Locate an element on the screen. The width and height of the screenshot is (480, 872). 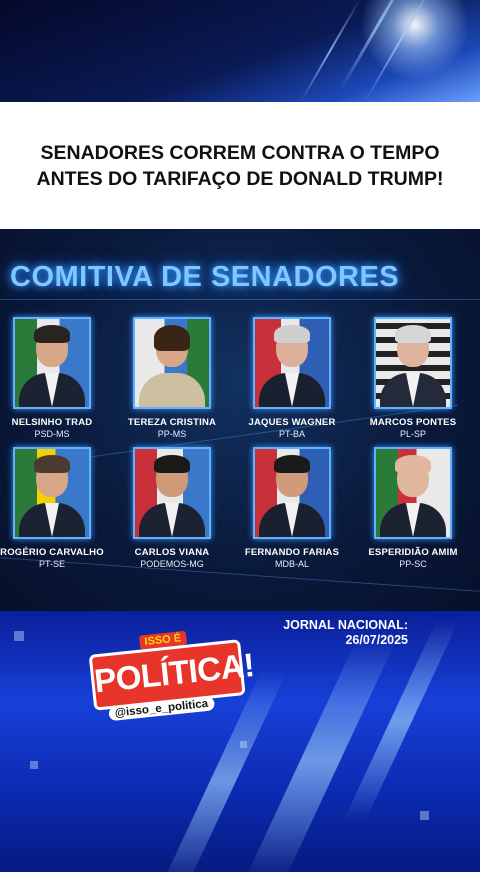
top-background-band is located at coordinates (240, 51).